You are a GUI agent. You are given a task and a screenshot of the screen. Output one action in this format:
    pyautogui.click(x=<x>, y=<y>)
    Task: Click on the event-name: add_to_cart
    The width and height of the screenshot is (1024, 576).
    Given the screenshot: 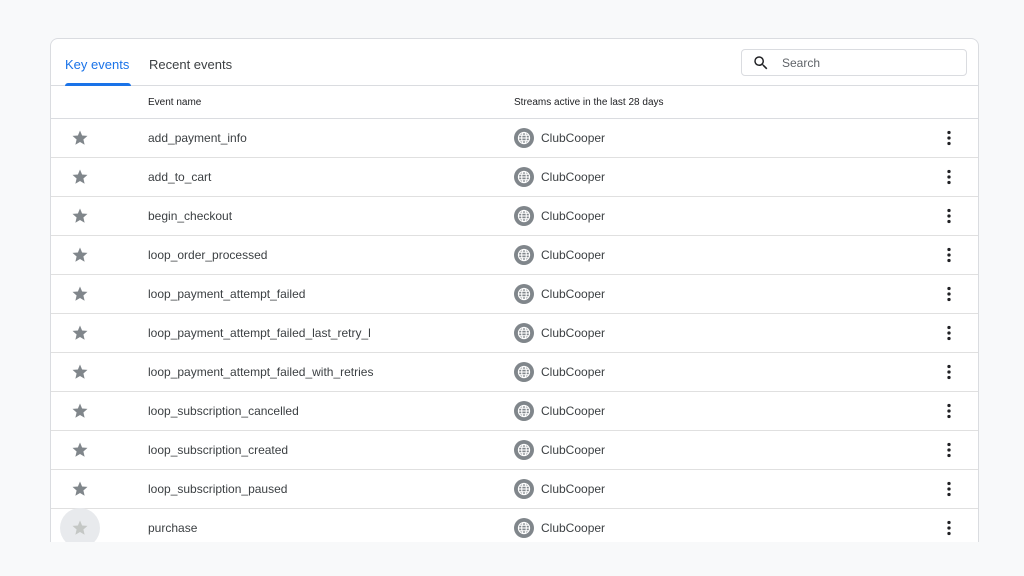 What is the action you would take?
    pyautogui.click(x=180, y=177)
    